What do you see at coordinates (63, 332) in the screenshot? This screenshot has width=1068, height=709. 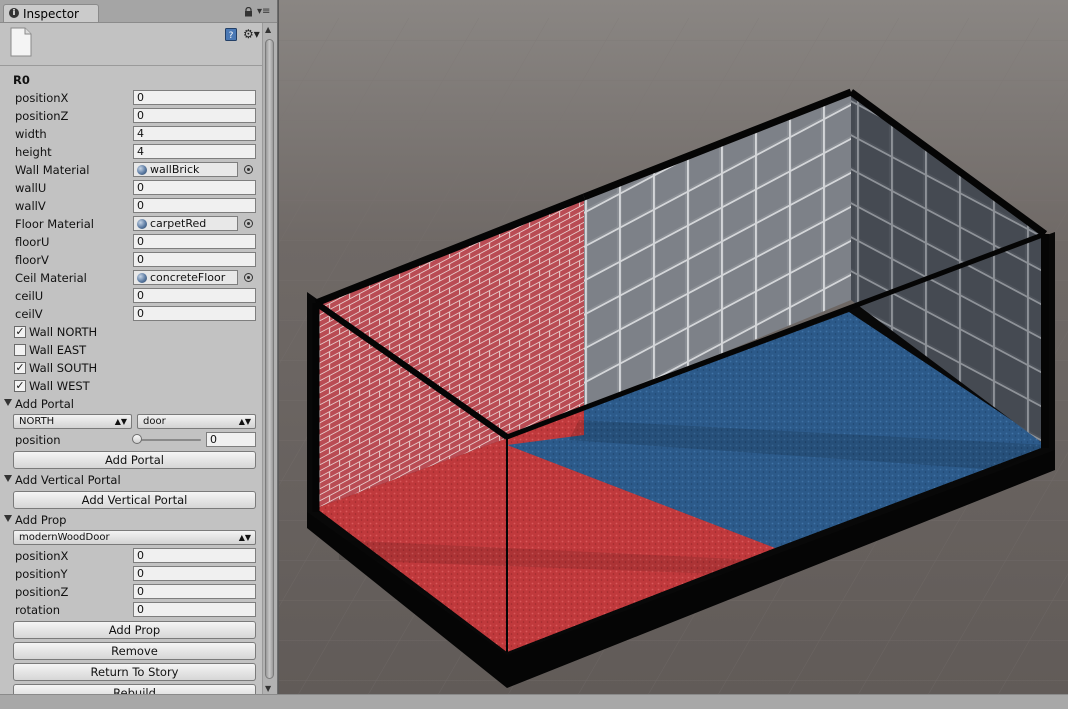 I see `checkbox-label: Wall NORTH` at bounding box center [63, 332].